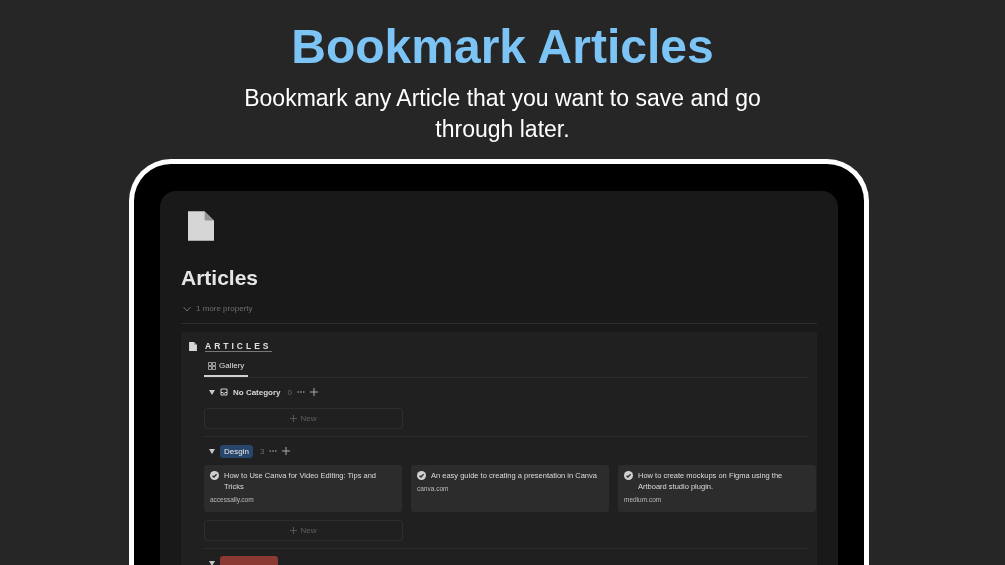 The width and height of the screenshot is (1005, 565). What do you see at coordinates (238, 346) in the screenshot?
I see `database-title: ARTICLES` at bounding box center [238, 346].